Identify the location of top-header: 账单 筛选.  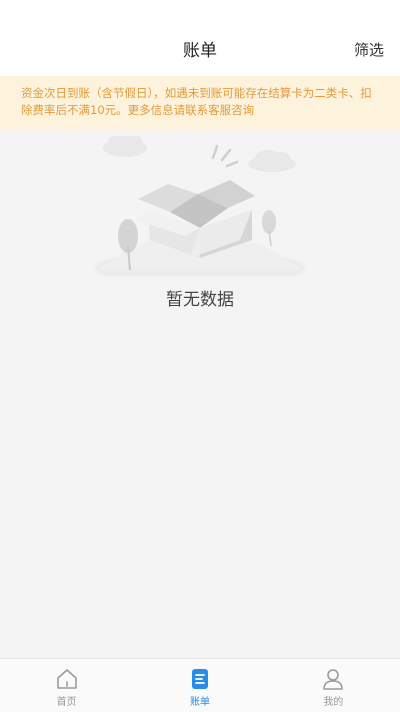
(200, 38).